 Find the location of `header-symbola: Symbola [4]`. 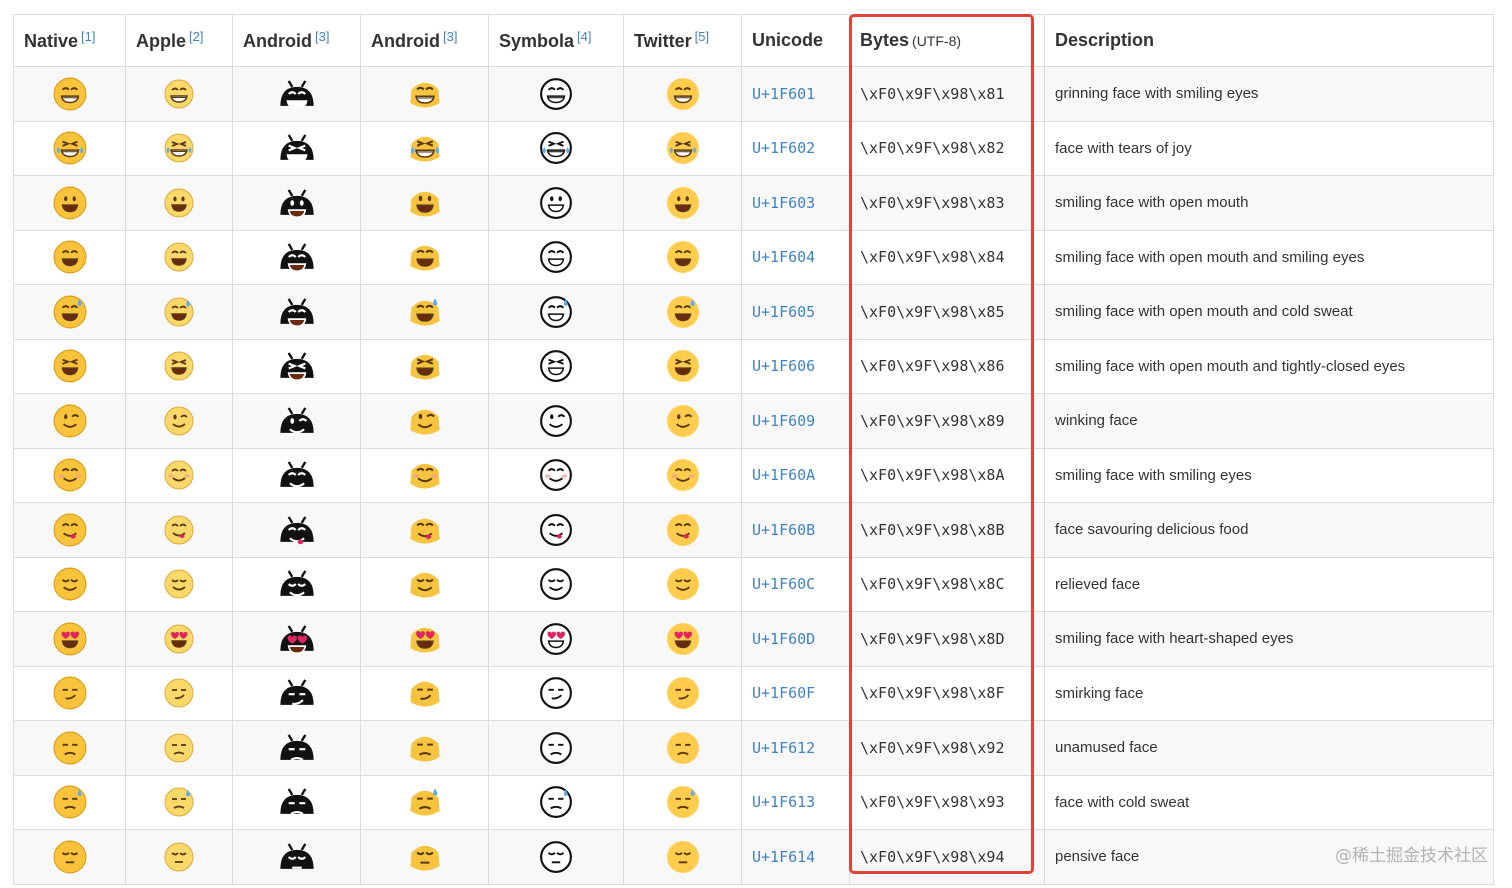

header-symbola: Symbola [4] is located at coordinates (556, 40).